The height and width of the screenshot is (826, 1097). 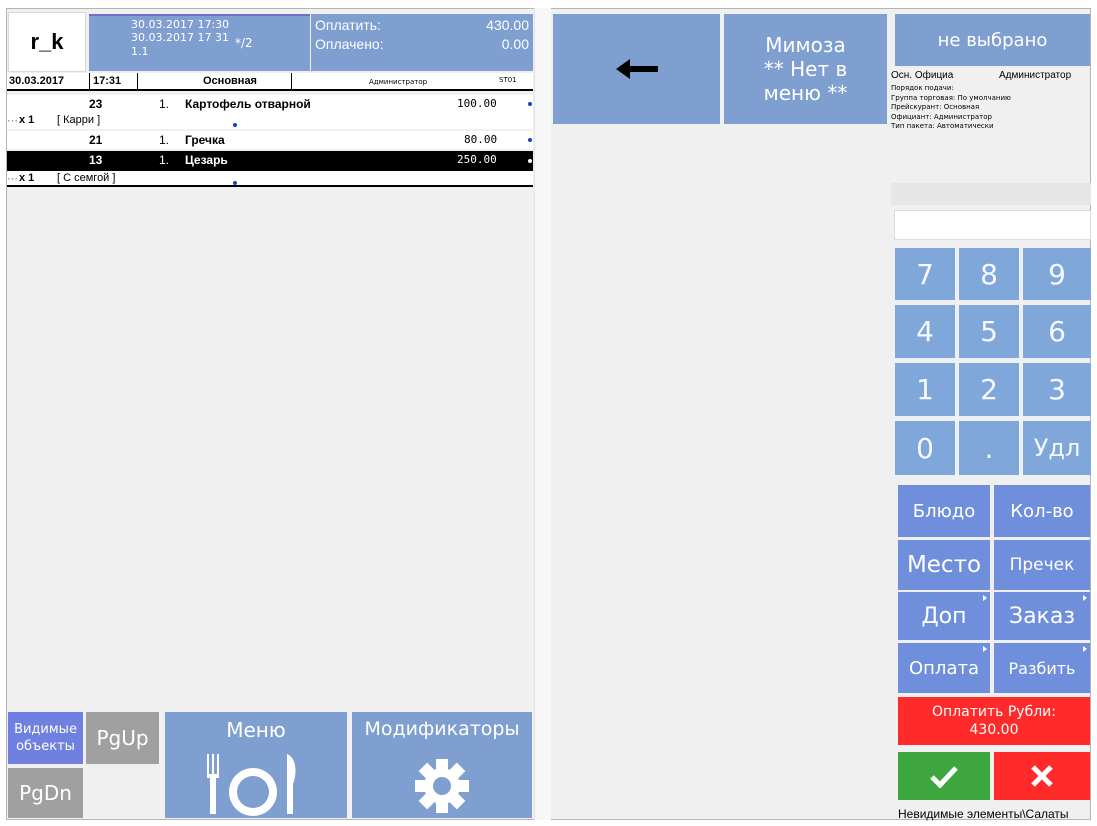 What do you see at coordinates (805, 93) in the screenshot?
I see `category-line3: меню **` at bounding box center [805, 93].